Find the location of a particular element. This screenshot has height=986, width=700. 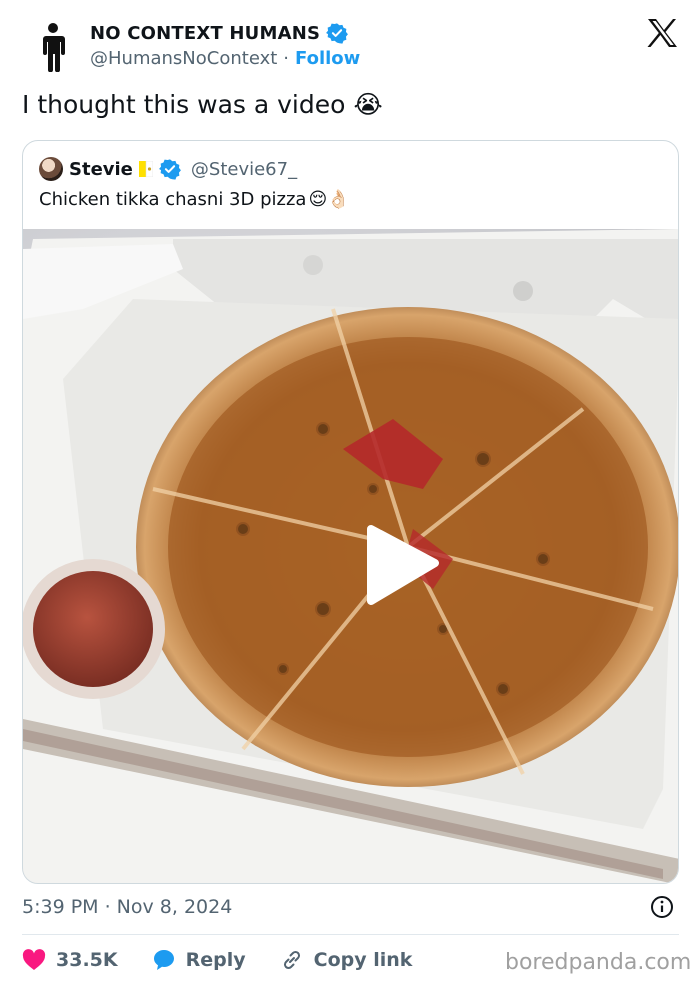

heart-icon is located at coordinates (34, 959).